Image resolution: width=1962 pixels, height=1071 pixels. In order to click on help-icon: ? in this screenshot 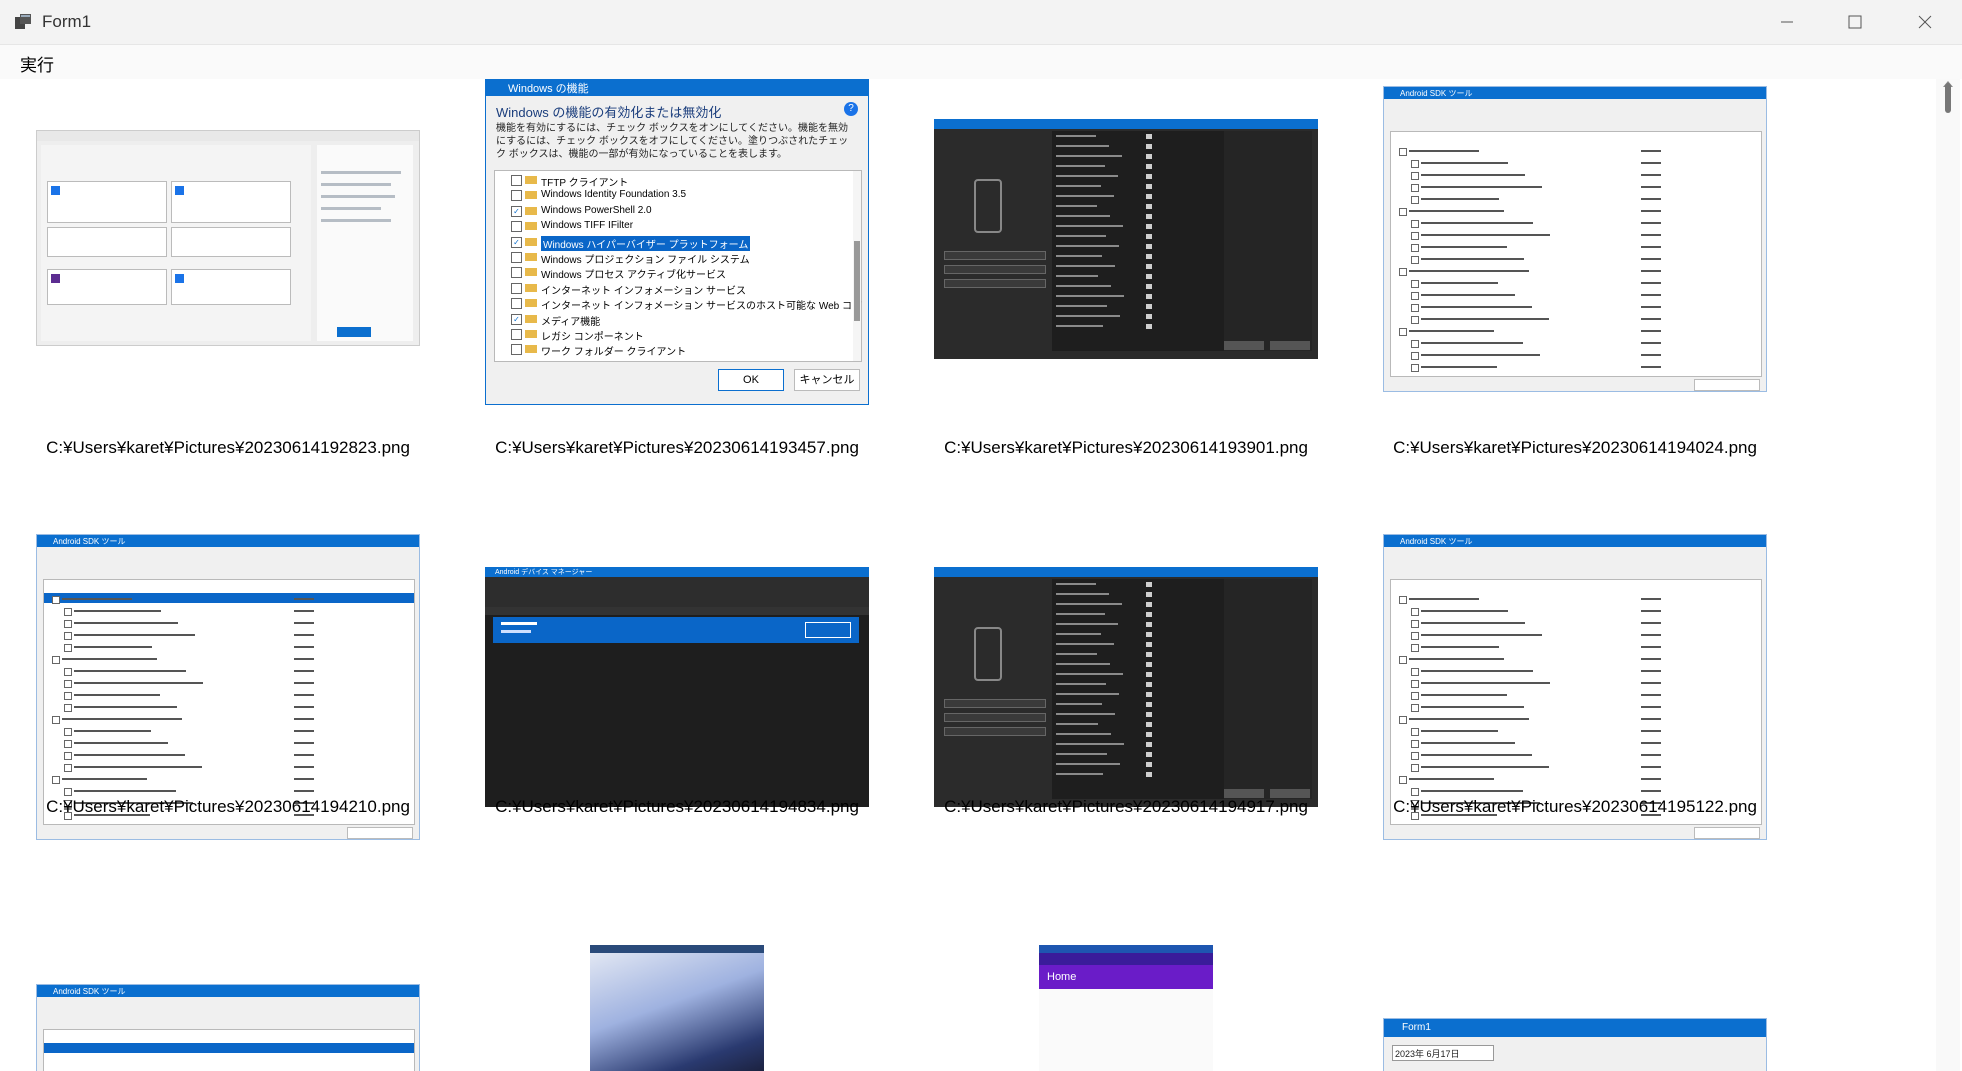, I will do `click(851, 109)`.